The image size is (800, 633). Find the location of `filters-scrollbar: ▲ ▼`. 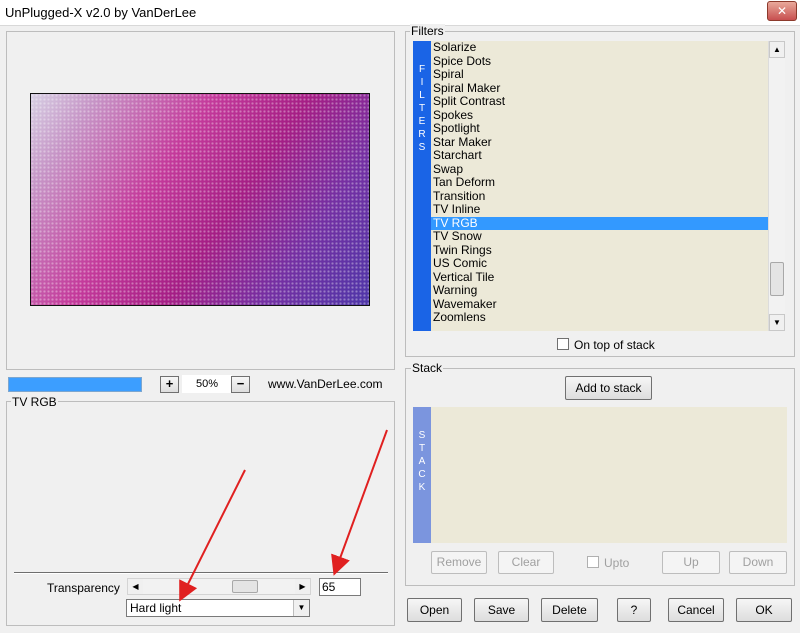

filters-scrollbar: ▲ ▼ is located at coordinates (776, 186).